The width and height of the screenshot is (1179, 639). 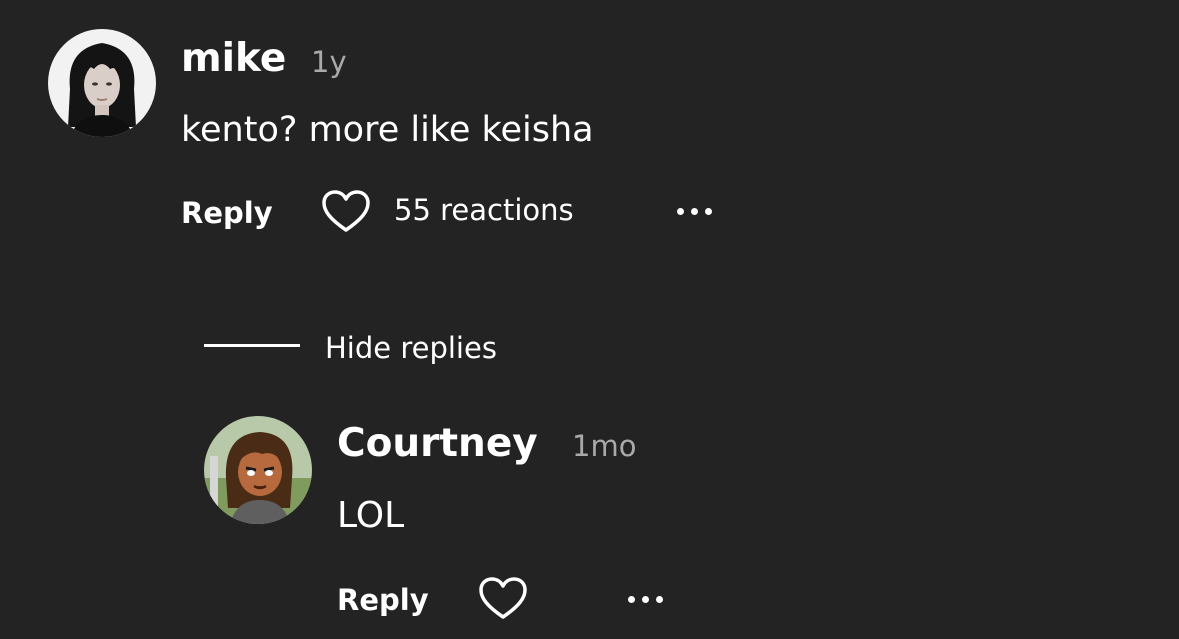 What do you see at coordinates (484, 210) in the screenshot?
I see `reactions-count: 55 reactions` at bounding box center [484, 210].